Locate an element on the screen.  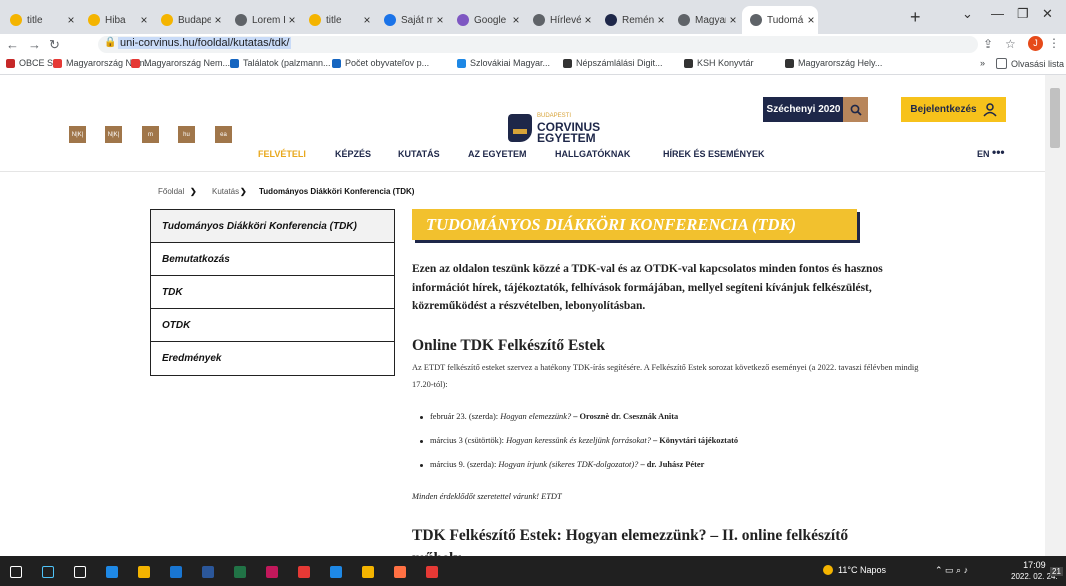
bullet-icon is located at coordinates (421, 417).